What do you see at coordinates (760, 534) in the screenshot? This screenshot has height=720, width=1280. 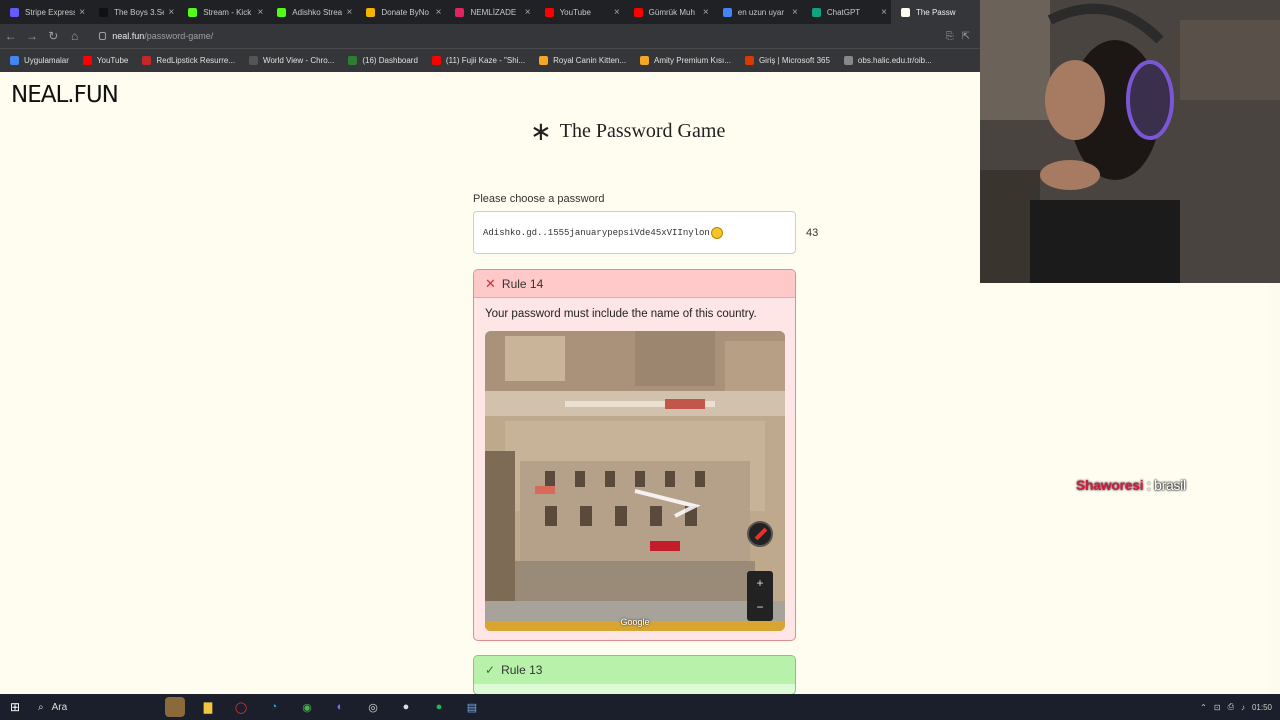 I see `compass-icon` at bounding box center [760, 534].